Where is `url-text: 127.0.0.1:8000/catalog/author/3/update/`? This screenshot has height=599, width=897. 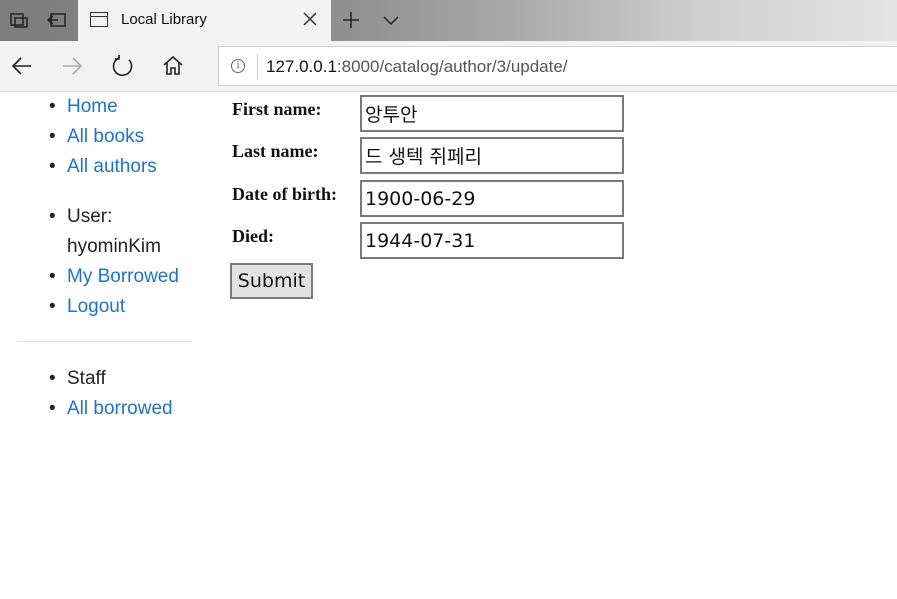 url-text: 127.0.0.1:8000/catalog/author/3/update/ is located at coordinates (417, 67).